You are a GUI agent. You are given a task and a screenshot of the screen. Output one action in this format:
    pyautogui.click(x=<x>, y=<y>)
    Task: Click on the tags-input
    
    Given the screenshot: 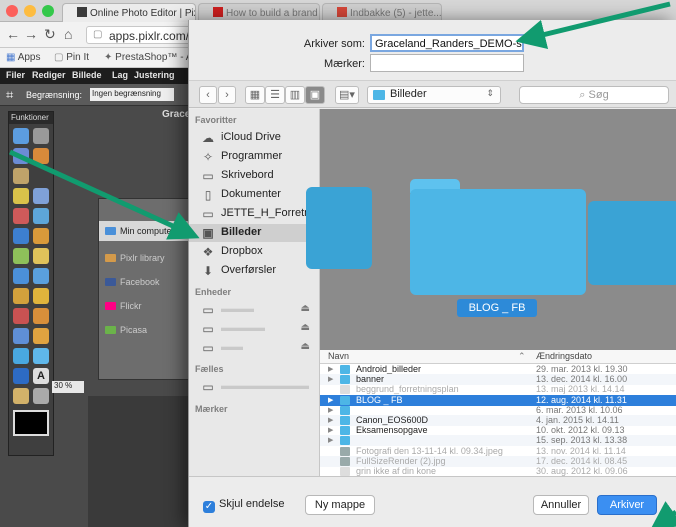 What is the action you would take?
    pyautogui.click(x=447, y=63)
    